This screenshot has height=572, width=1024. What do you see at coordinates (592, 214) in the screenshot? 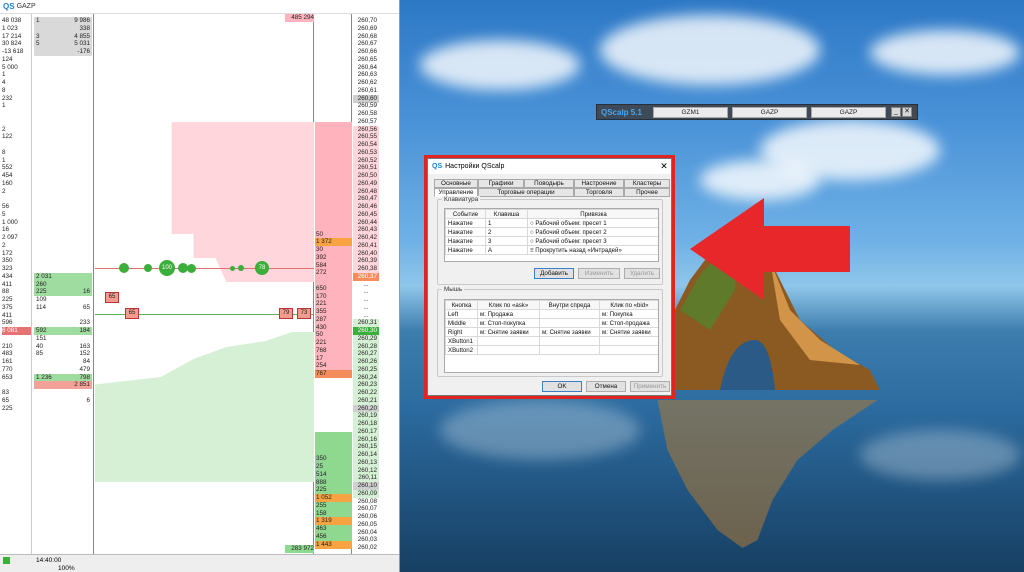
I see `column-header: Привязка` at bounding box center [592, 214].